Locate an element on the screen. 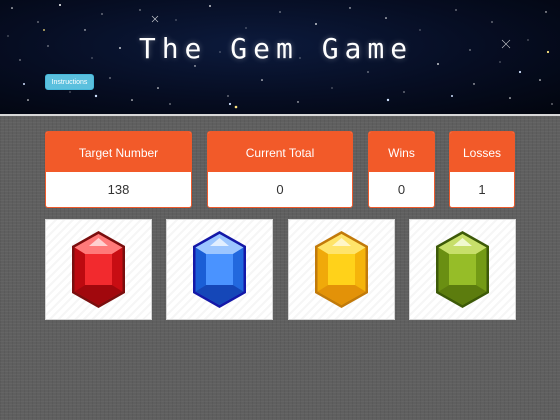  wins-panel: Wins 0 is located at coordinates (401, 169).